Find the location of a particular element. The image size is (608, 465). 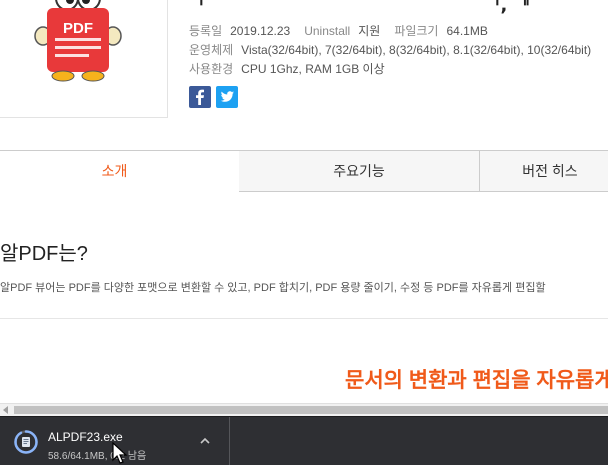

environment-value: CPU 1Ghz, RAM 1GB 이상 is located at coordinates (313, 69).